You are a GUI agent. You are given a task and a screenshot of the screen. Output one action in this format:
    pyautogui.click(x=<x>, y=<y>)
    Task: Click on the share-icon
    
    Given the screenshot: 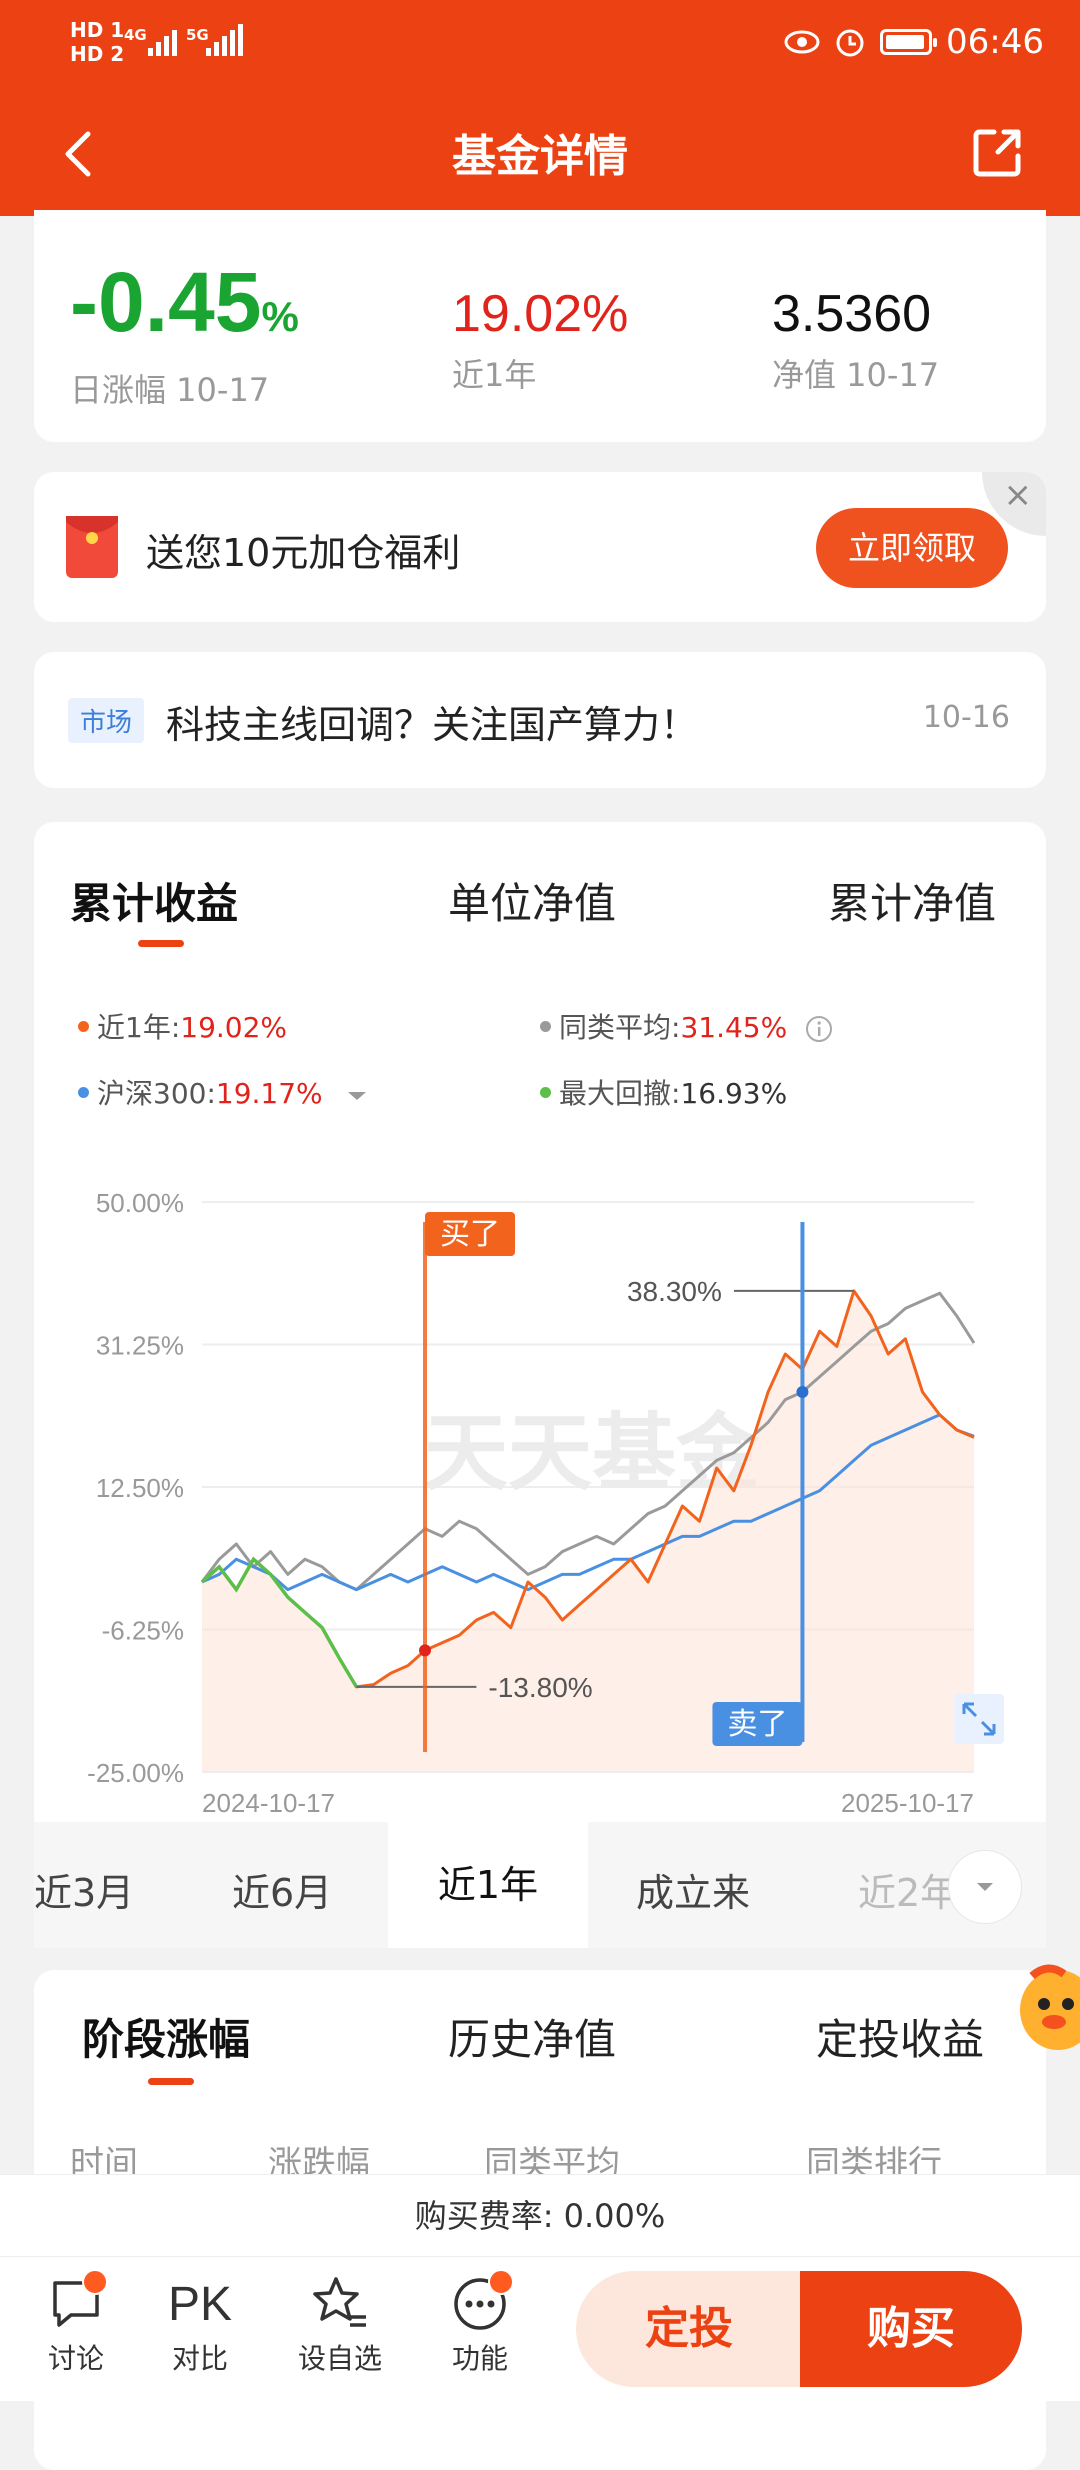 What is the action you would take?
    pyautogui.click(x=998, y=152)
    